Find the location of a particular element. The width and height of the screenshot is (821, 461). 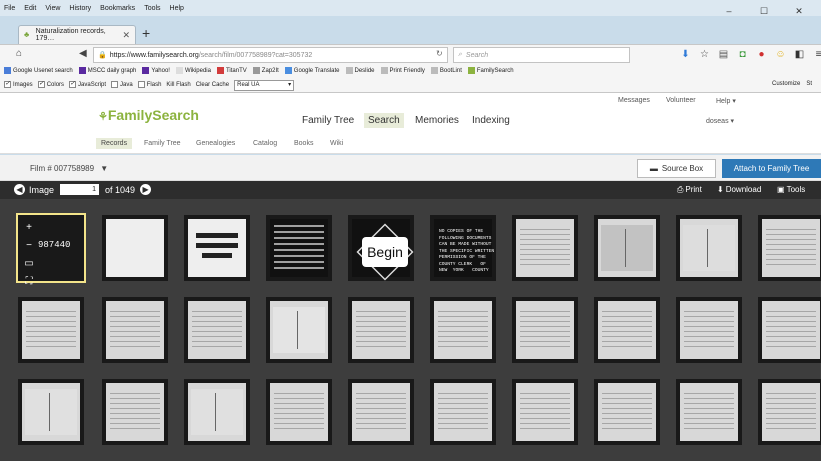

zoom-in-icon: + is located at coordinates (29, 228).